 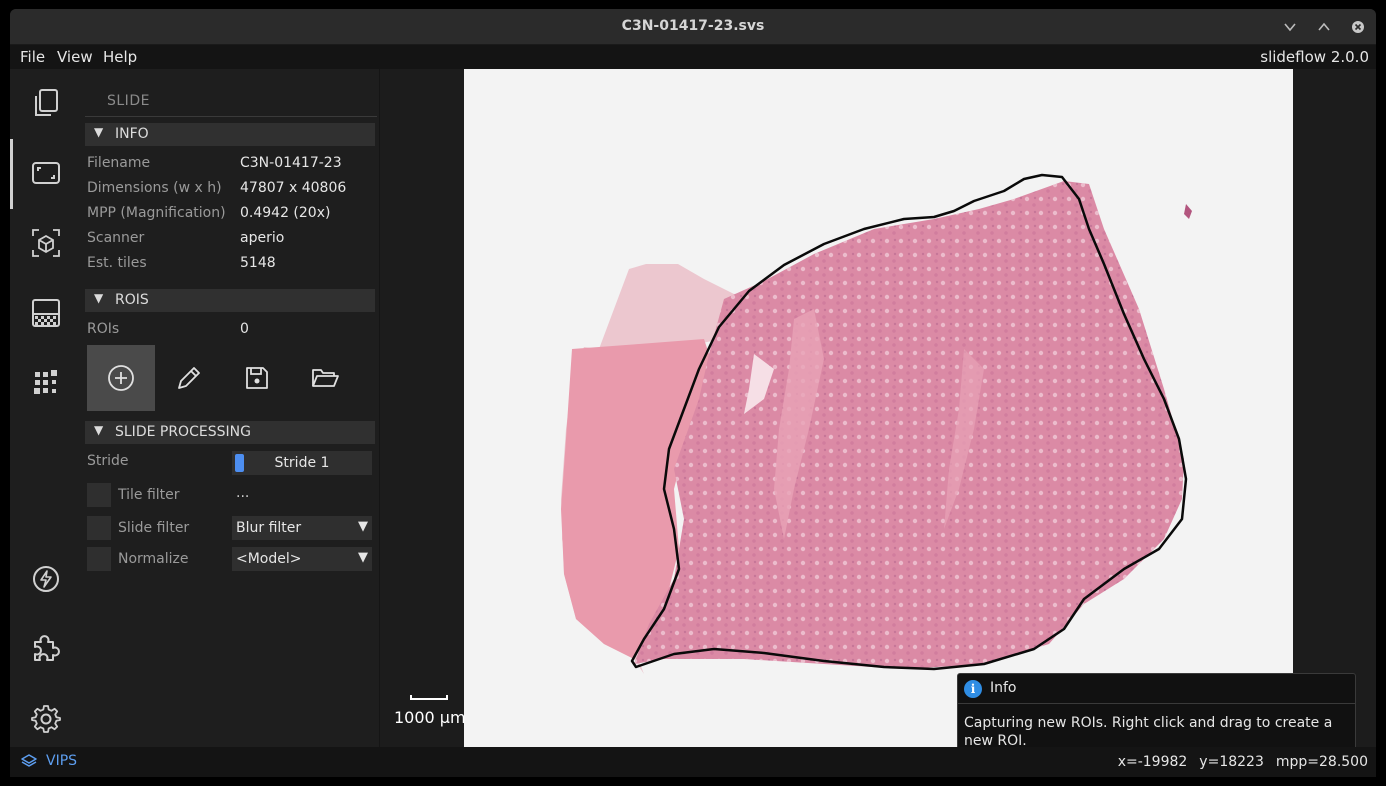 What do you see at coordinates (230, 134) in the screenshot?
I see `info-section-header: ▼ INFO` at bounding box center [230, 134].